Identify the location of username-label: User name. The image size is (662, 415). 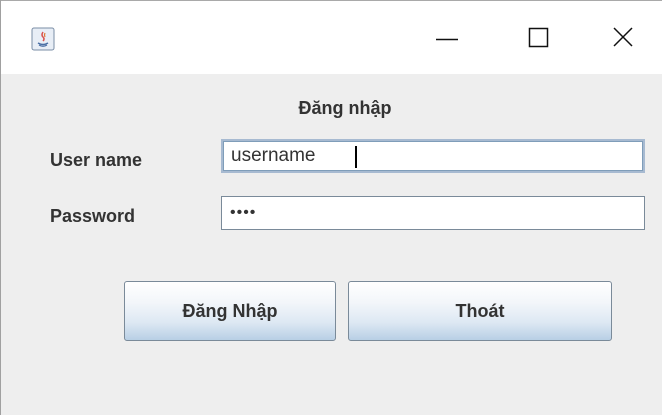
(96, 160).